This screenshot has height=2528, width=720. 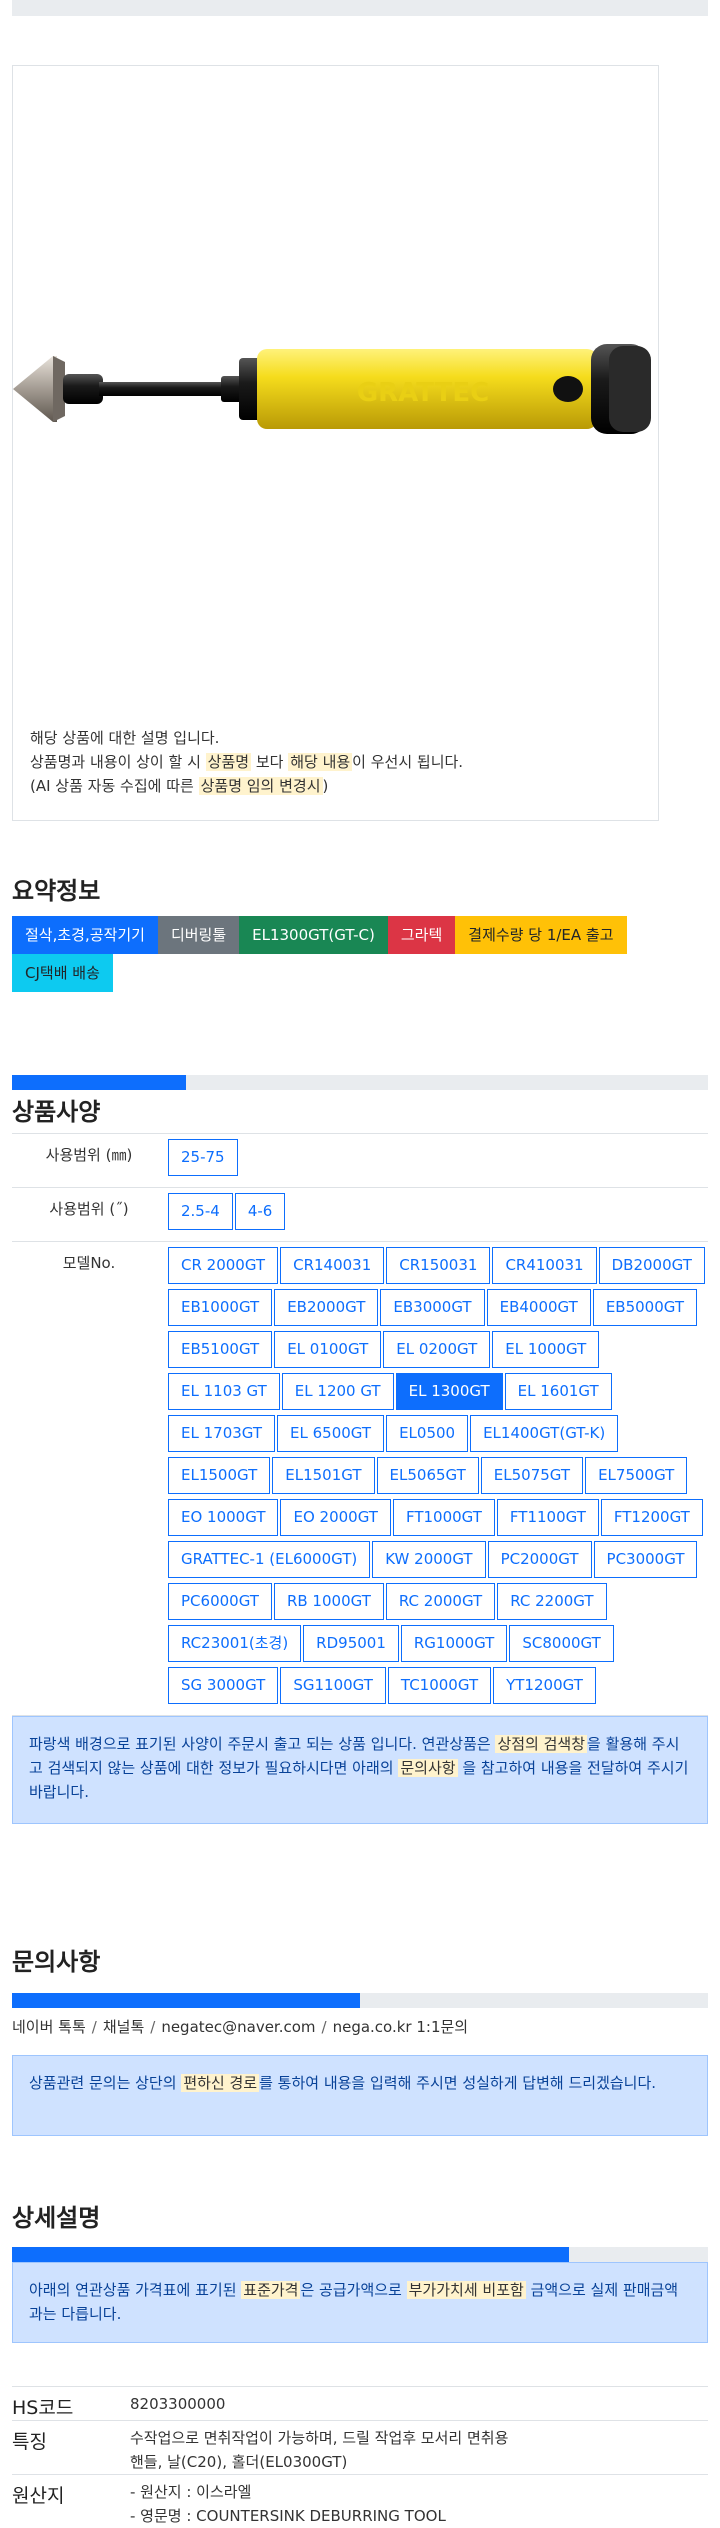 What do you see at coordinates (438, 1265) in the screenshot?
I see `spec-option: CR150031` at bounding box center [438, 1265].